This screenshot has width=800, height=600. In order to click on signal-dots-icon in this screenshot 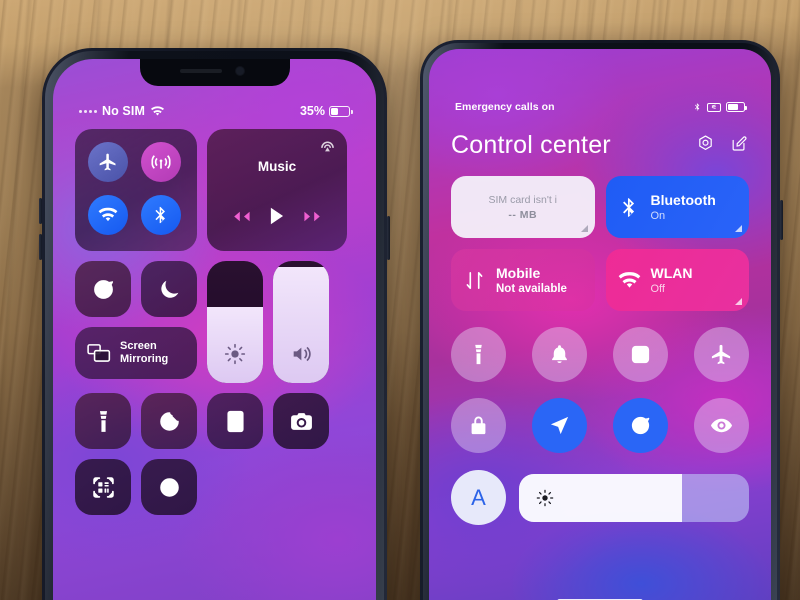, I will do `click(88, 111)`.